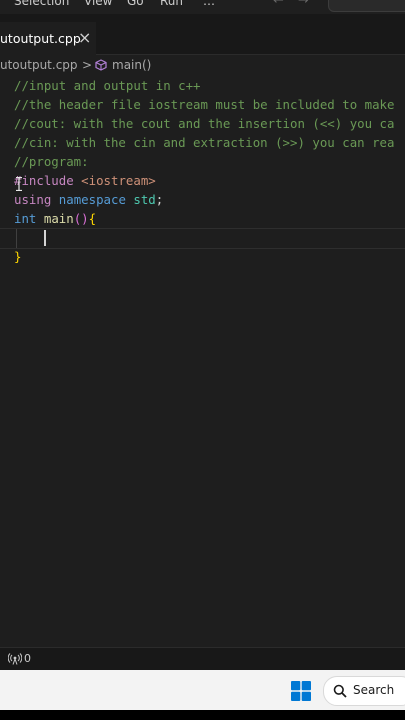  Describe the element at coordinates (25, 218) in the screenshot. I see `token-int: int` at that location.